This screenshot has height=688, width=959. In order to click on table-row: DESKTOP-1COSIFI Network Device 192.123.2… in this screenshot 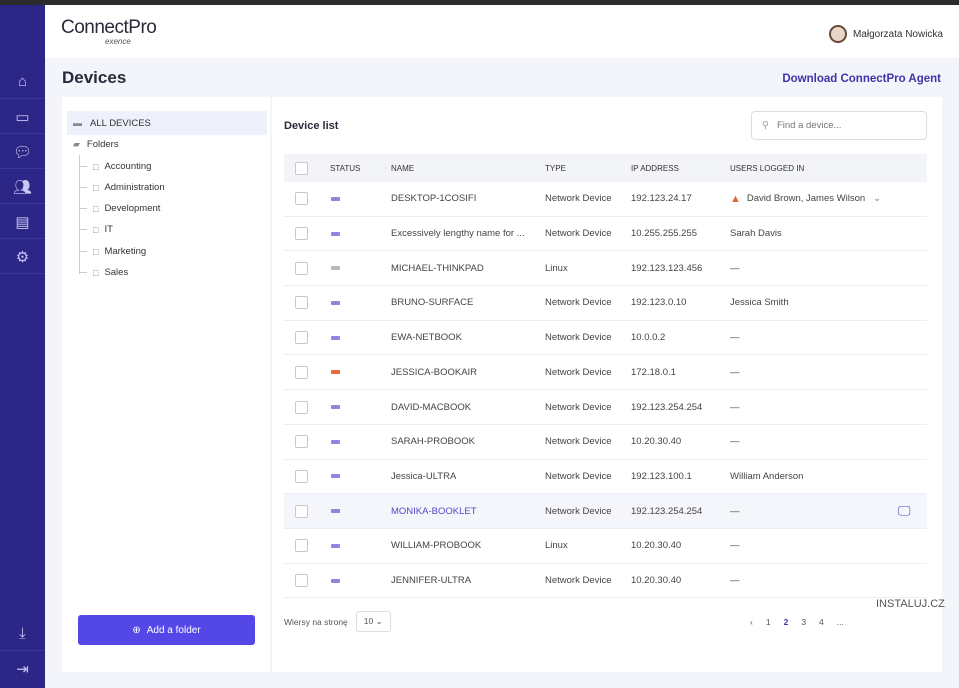, I will do `click(605, 199)`.